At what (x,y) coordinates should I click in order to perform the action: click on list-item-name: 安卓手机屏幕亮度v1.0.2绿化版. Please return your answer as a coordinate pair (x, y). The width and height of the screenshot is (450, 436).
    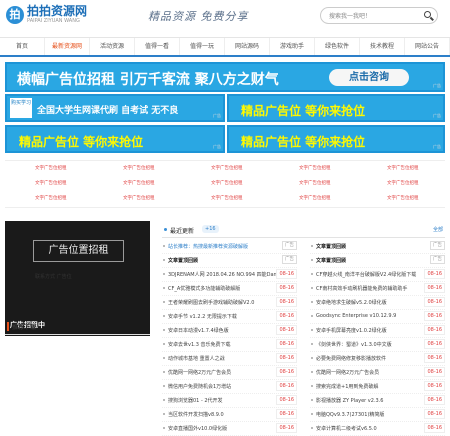
    Looking at the image, I should click on (371, 330).